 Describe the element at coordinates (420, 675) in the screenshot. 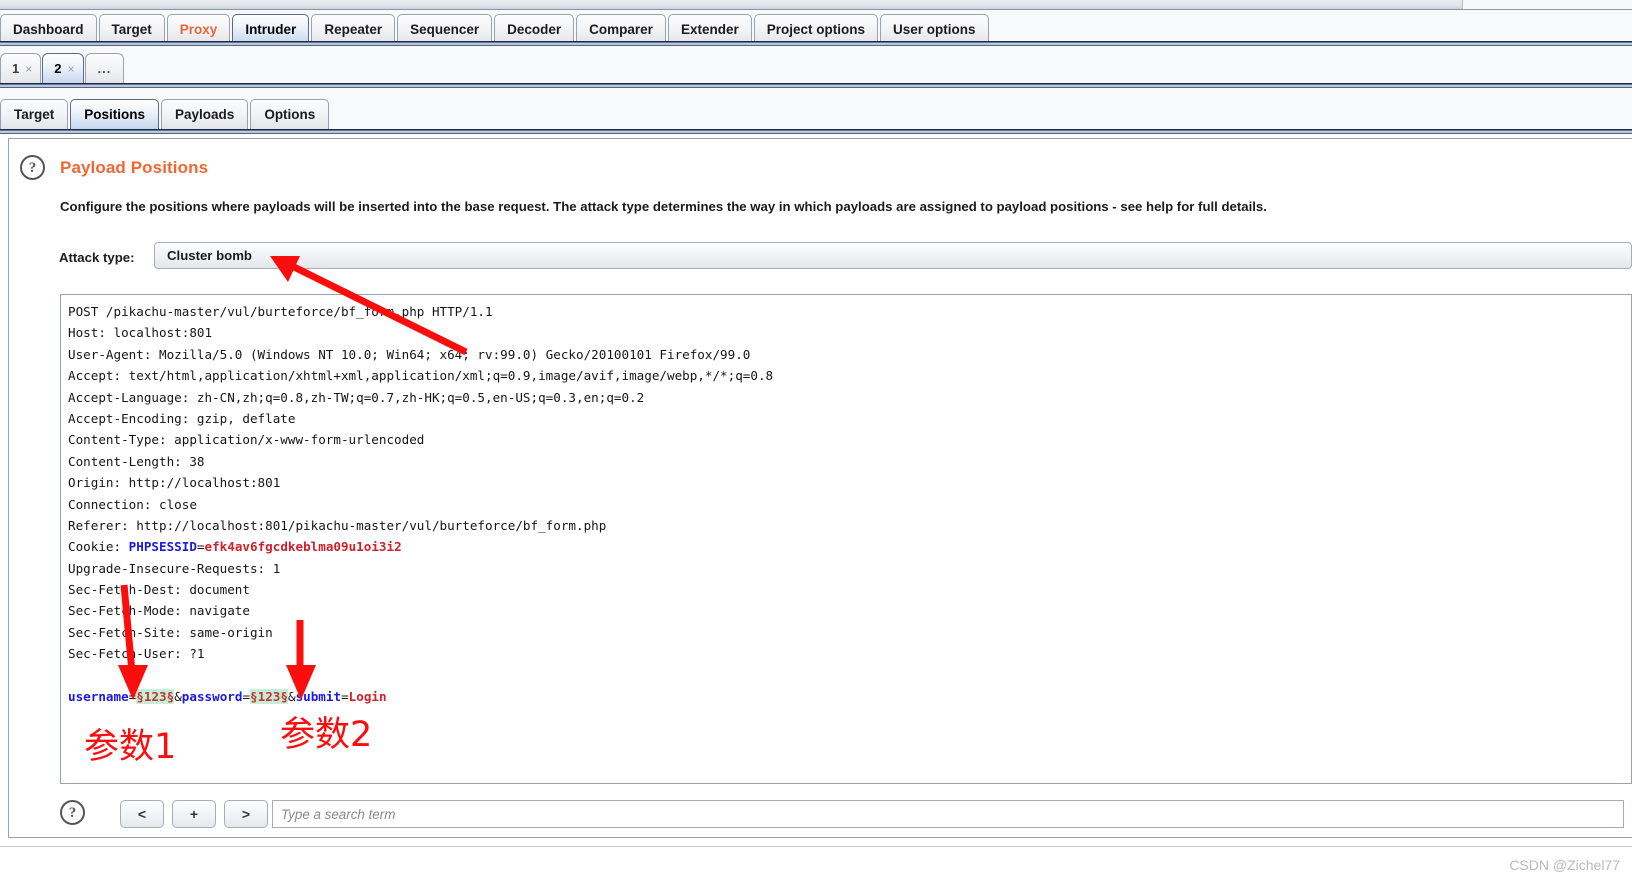

I see `request-line` at that location.